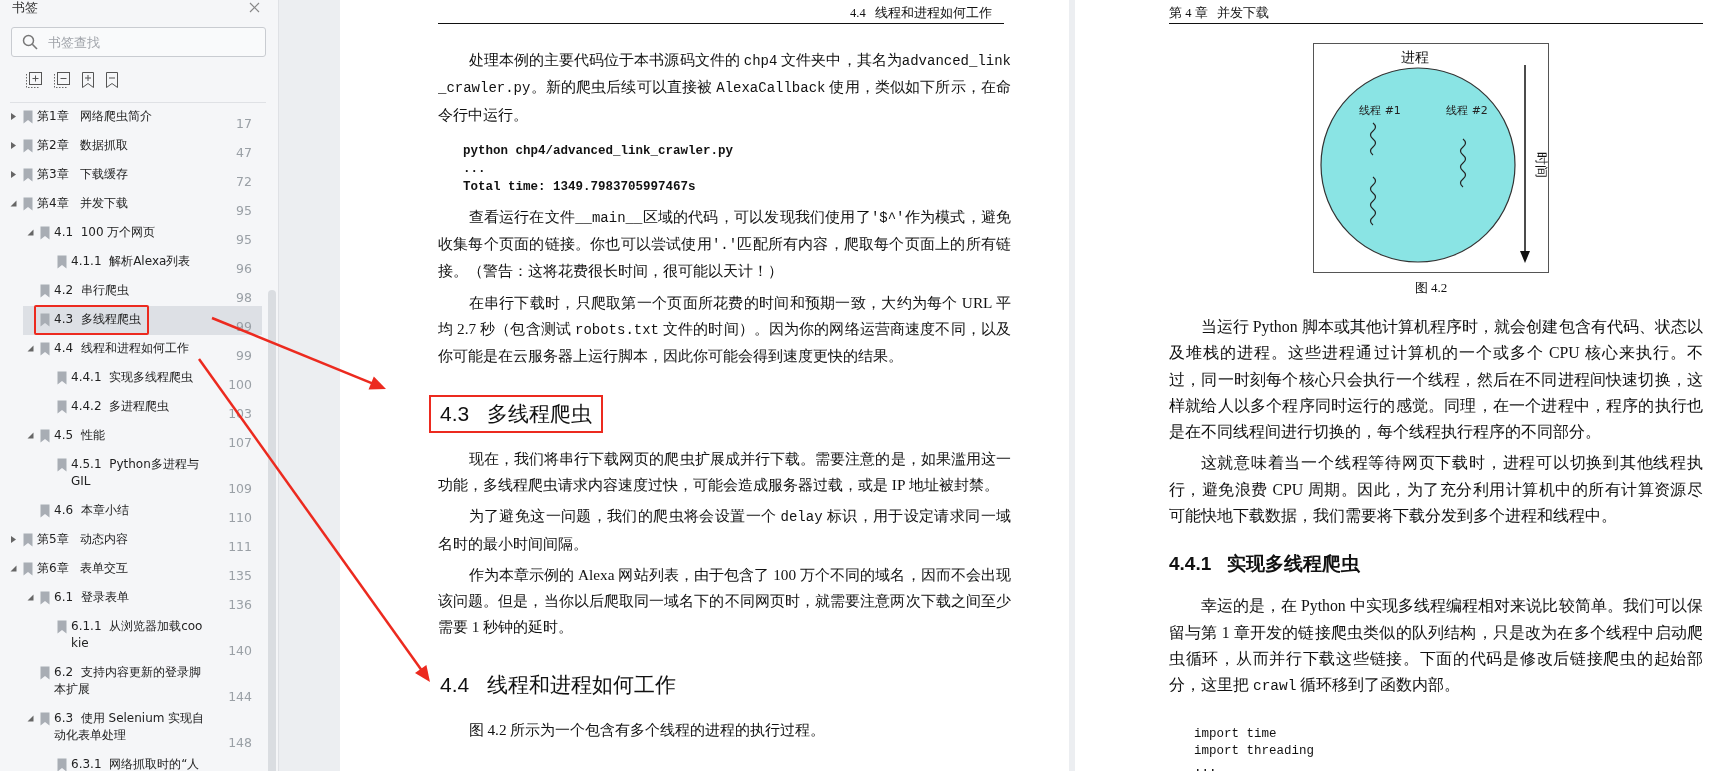 This screenshot has height=771, width=1731. What do you see at coordinates (83, 539) in the screenshot?
I see `bookmark-label: 第5章 动态内容` at bounding box center [83, 539].